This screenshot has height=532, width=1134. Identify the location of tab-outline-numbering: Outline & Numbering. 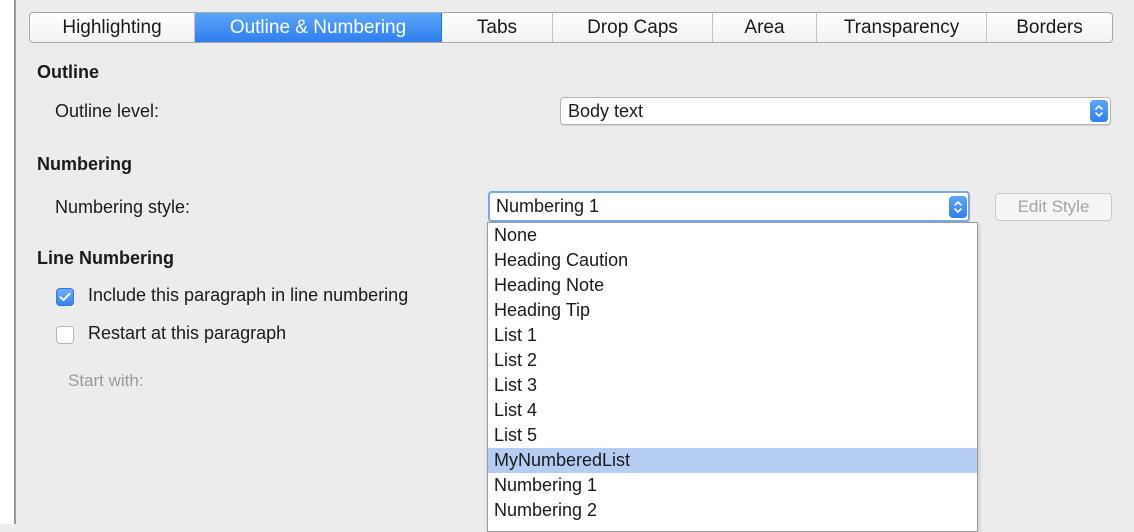
(318, 27).